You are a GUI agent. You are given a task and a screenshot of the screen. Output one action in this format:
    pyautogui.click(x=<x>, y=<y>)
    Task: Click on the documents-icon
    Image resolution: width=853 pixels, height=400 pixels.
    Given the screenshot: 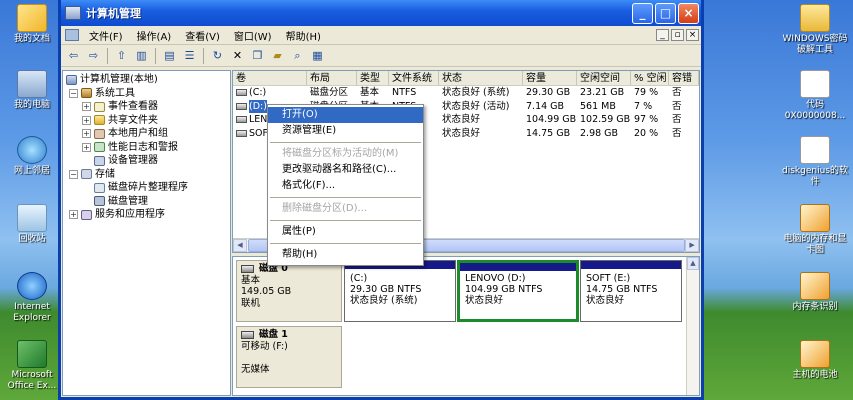 What is the action you would take?
    pyautogui.click(x=32, y=18)
    